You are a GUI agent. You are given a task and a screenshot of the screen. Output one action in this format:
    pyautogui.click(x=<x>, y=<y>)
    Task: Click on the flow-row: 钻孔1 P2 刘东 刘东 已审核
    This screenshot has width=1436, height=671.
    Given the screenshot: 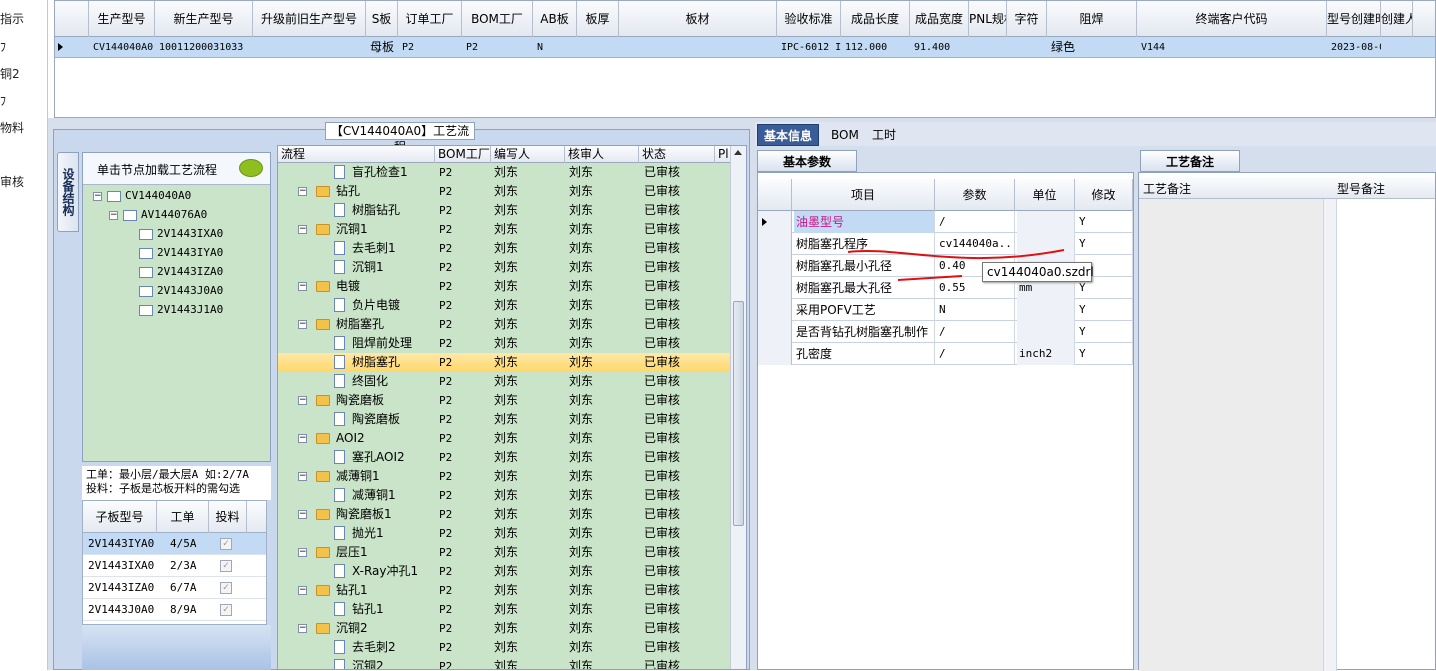 What is the action you would take?
    pyautogui.click(x=504, y=609)
    